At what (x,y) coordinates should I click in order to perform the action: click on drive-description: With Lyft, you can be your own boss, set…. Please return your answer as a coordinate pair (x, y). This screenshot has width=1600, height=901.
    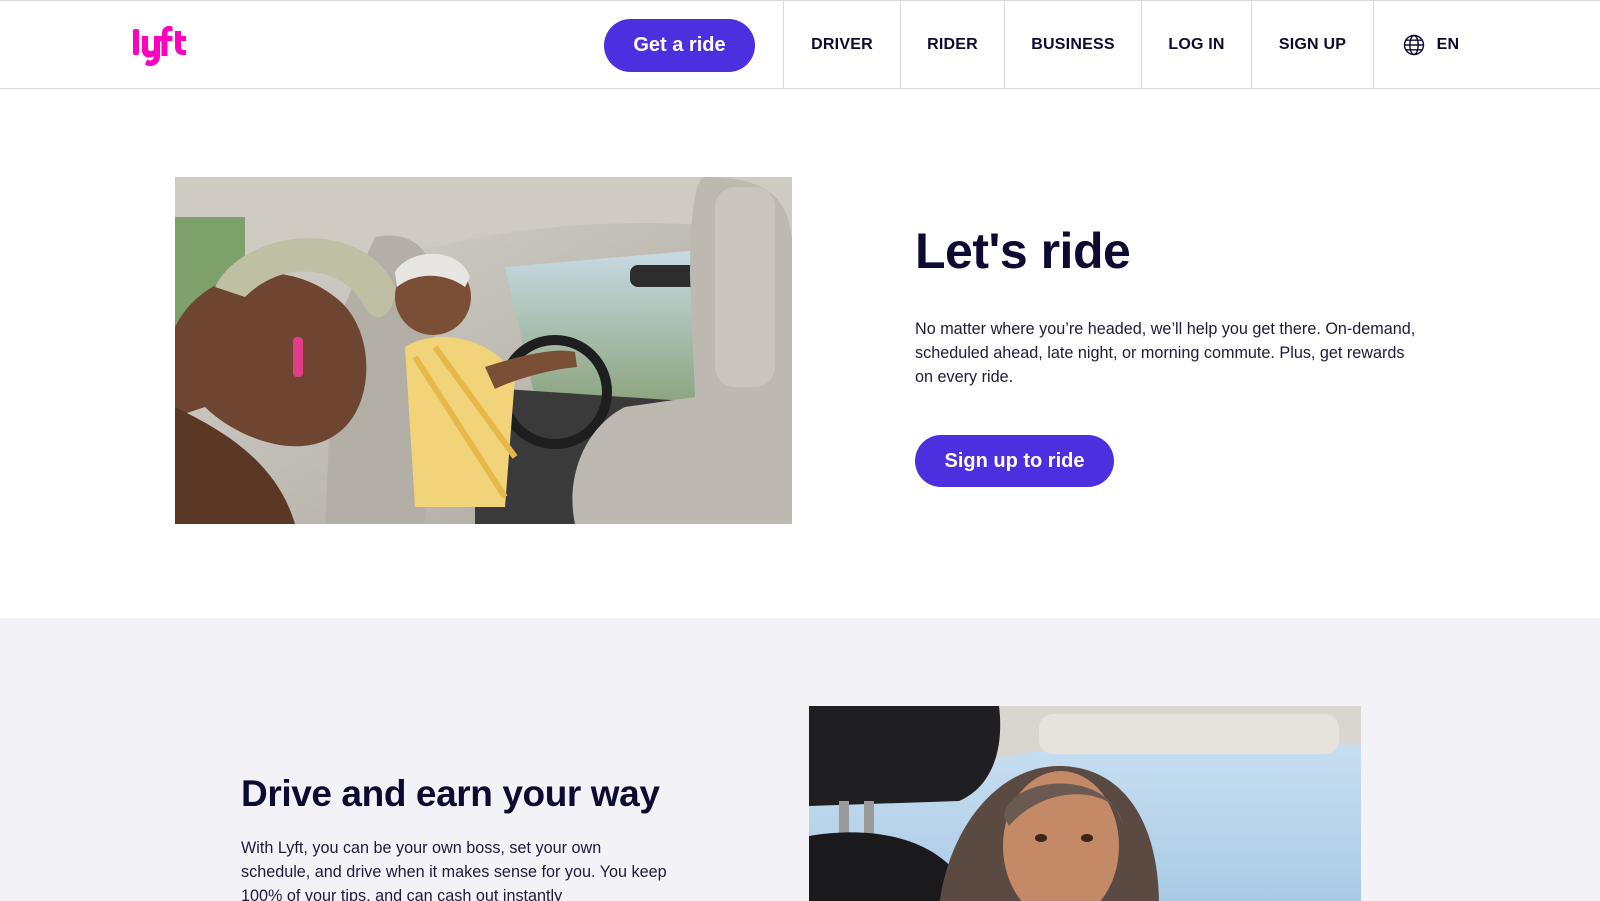
    Looking at the image, I should click on (454, 870).